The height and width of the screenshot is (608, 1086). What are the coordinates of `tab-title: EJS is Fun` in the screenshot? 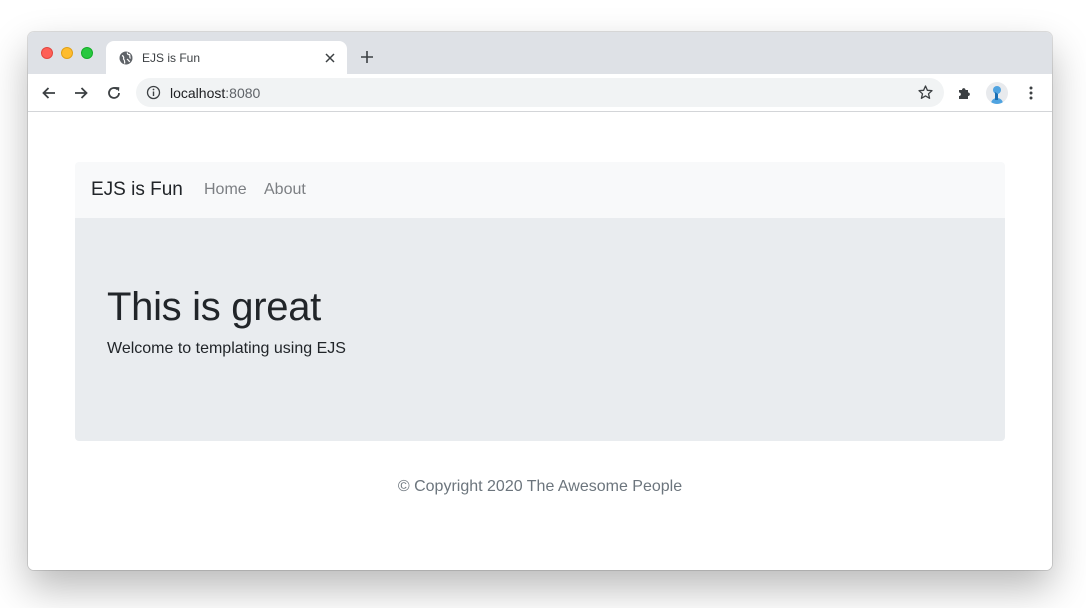 It's located at (171, 58).